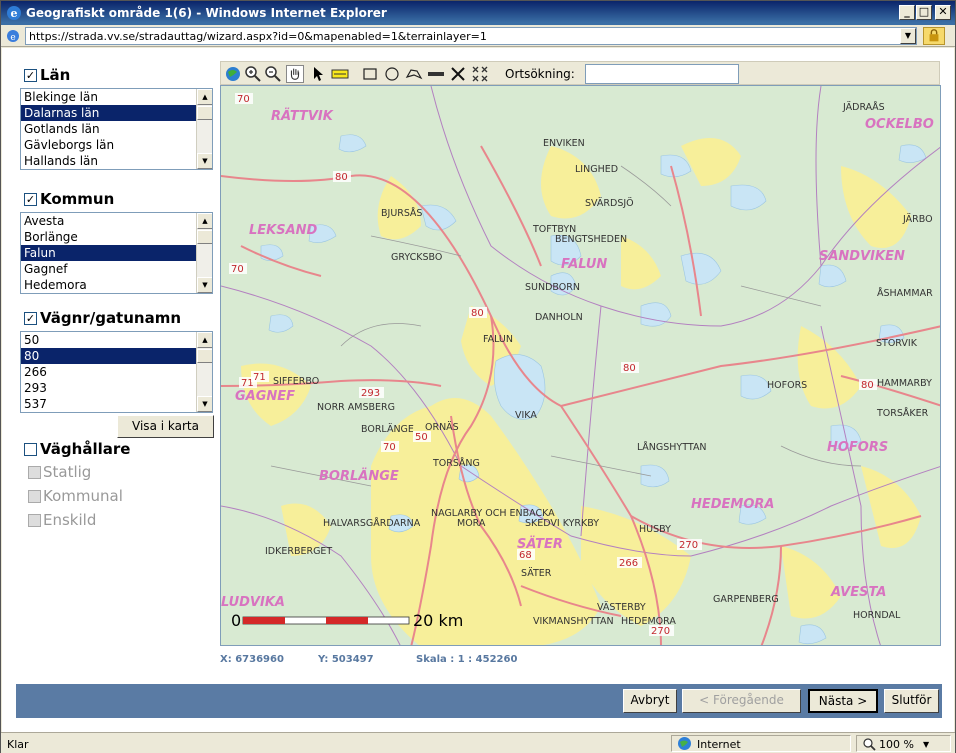 Image resolution: width=956 pixels, height=753 pixels. Describe the element at coordinates (421, 437) in the screenshot. I see `road-number-label: 50` at that location.